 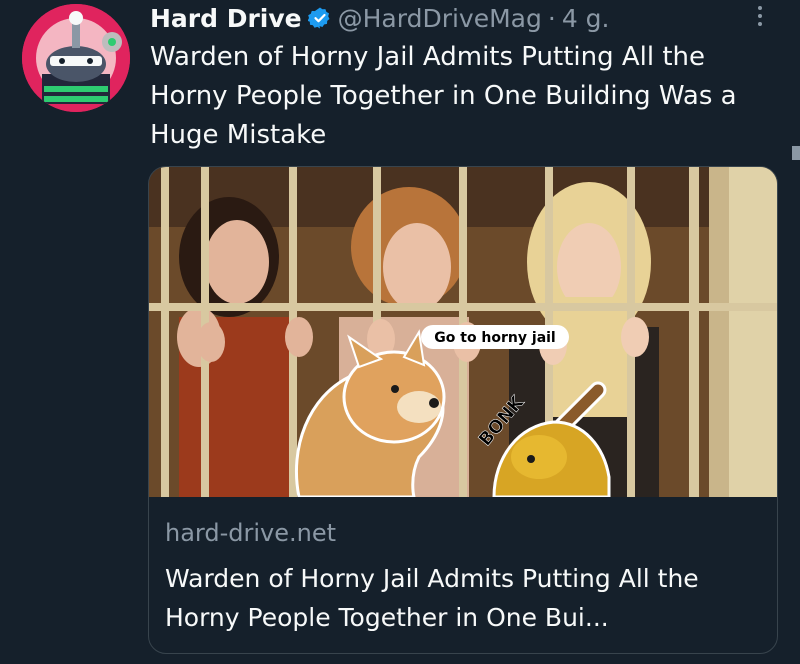 I want to click on author-name: Hard Drive, so click(x=226, y=18).